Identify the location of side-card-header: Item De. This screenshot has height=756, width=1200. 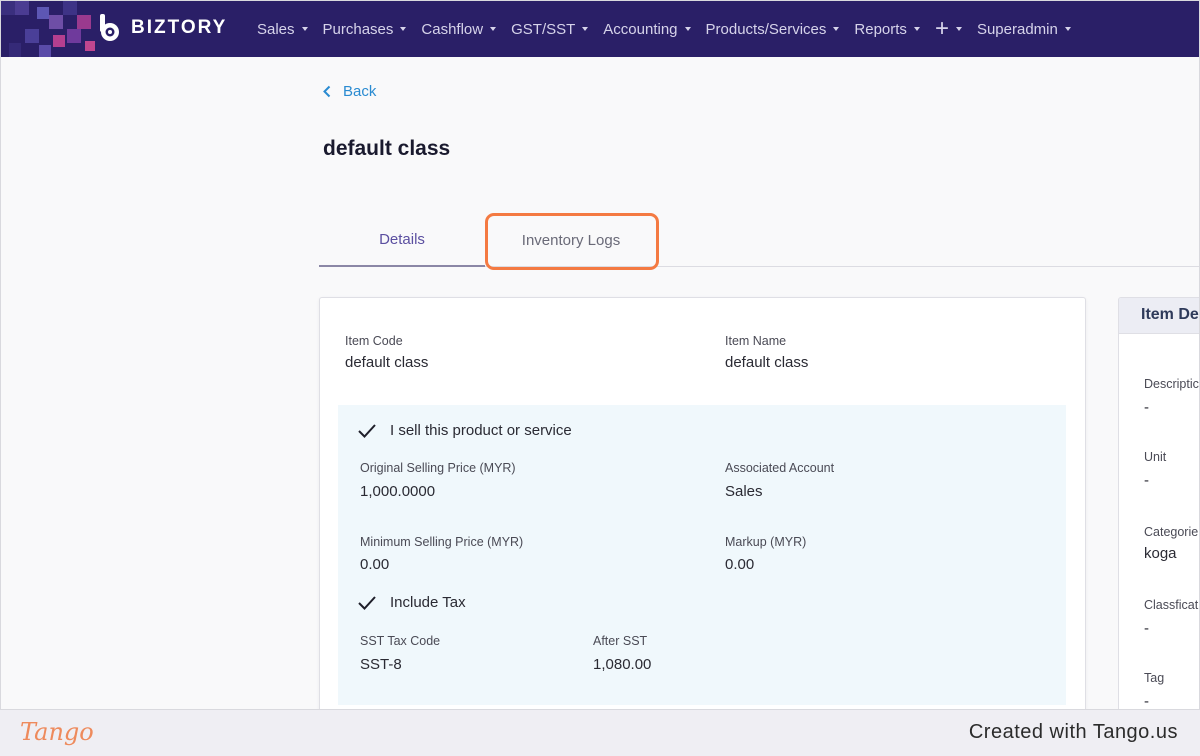
(1159, 316).